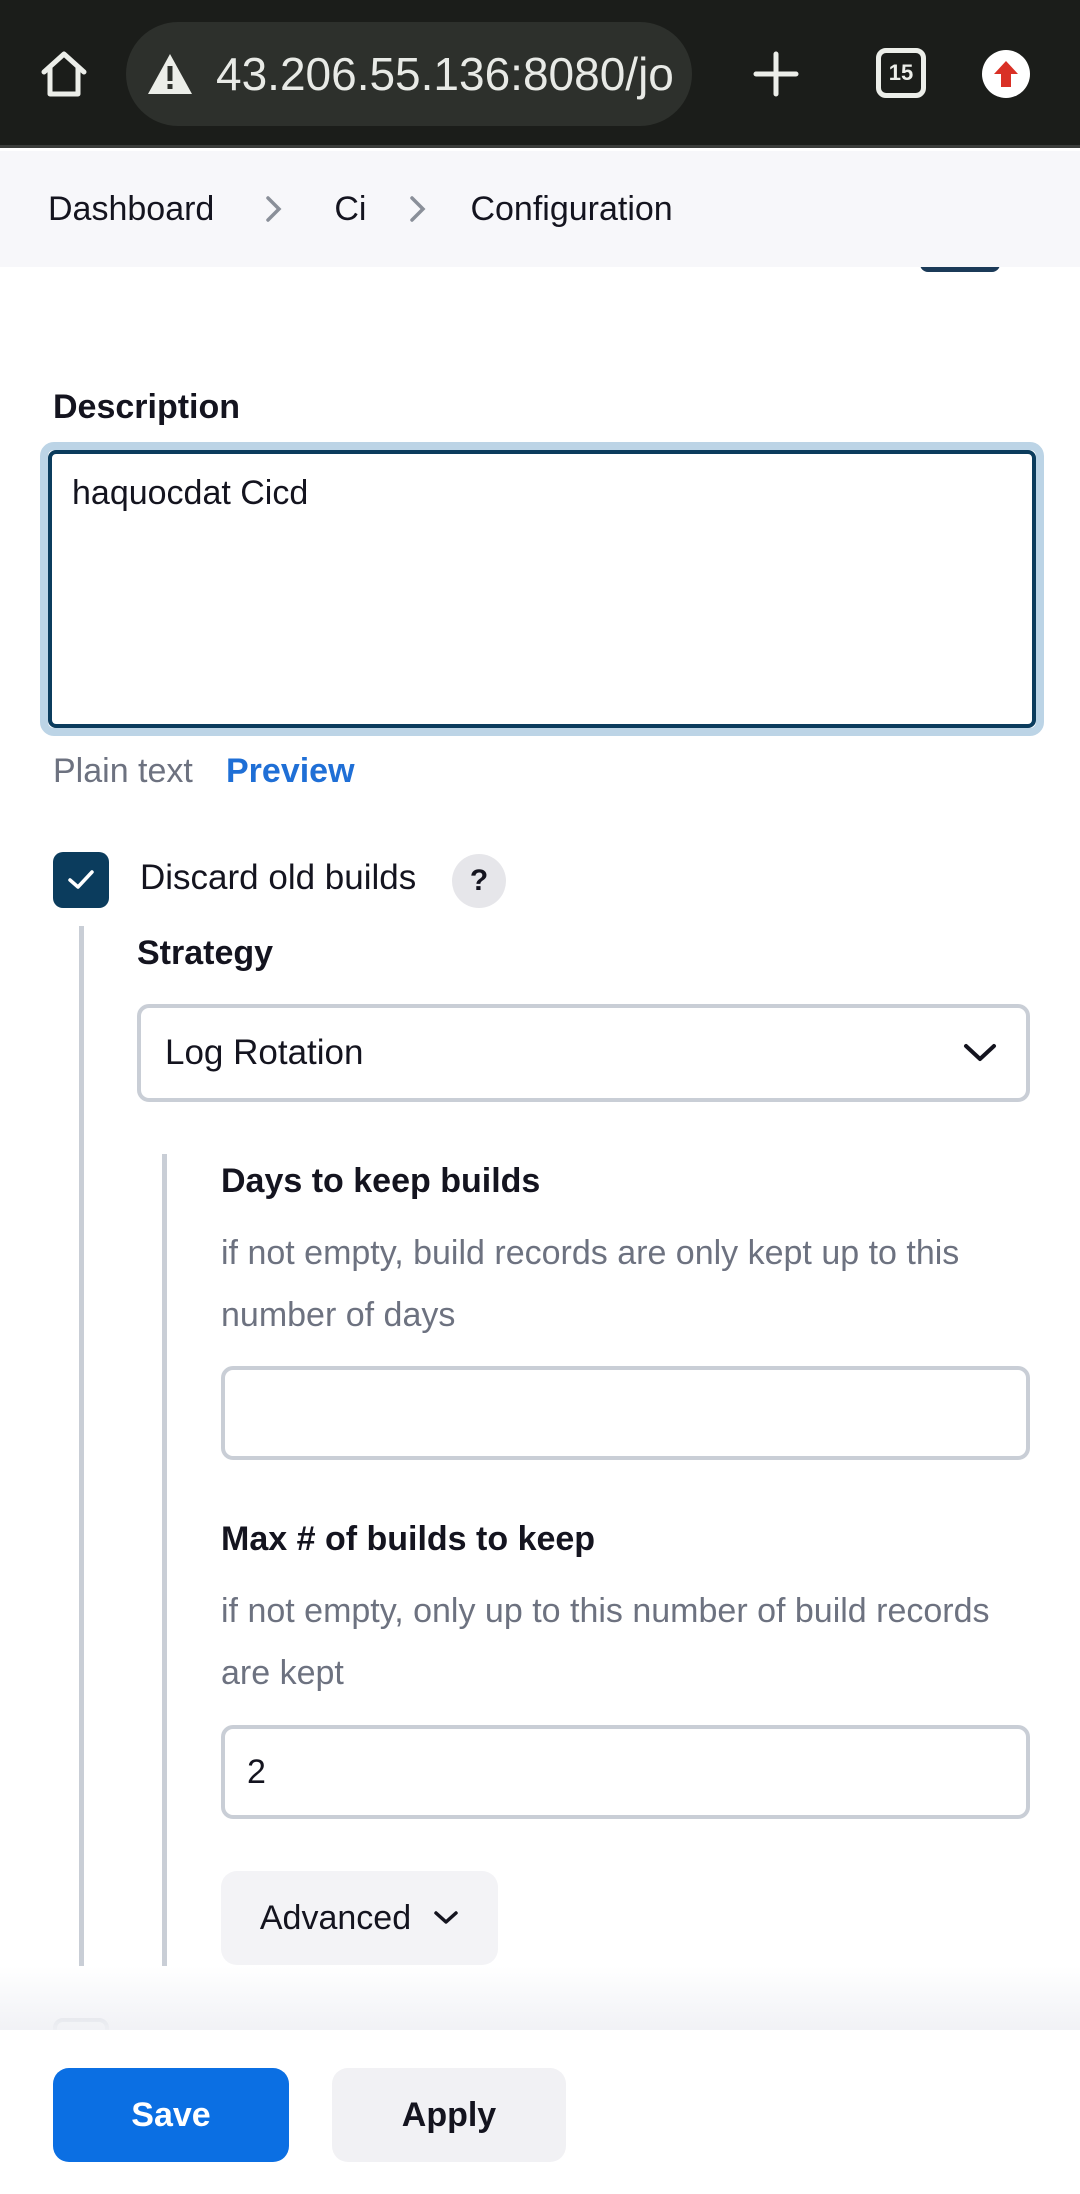  I want to click on breadcrumb-dashboard: Dashboard, so click(131, 209).